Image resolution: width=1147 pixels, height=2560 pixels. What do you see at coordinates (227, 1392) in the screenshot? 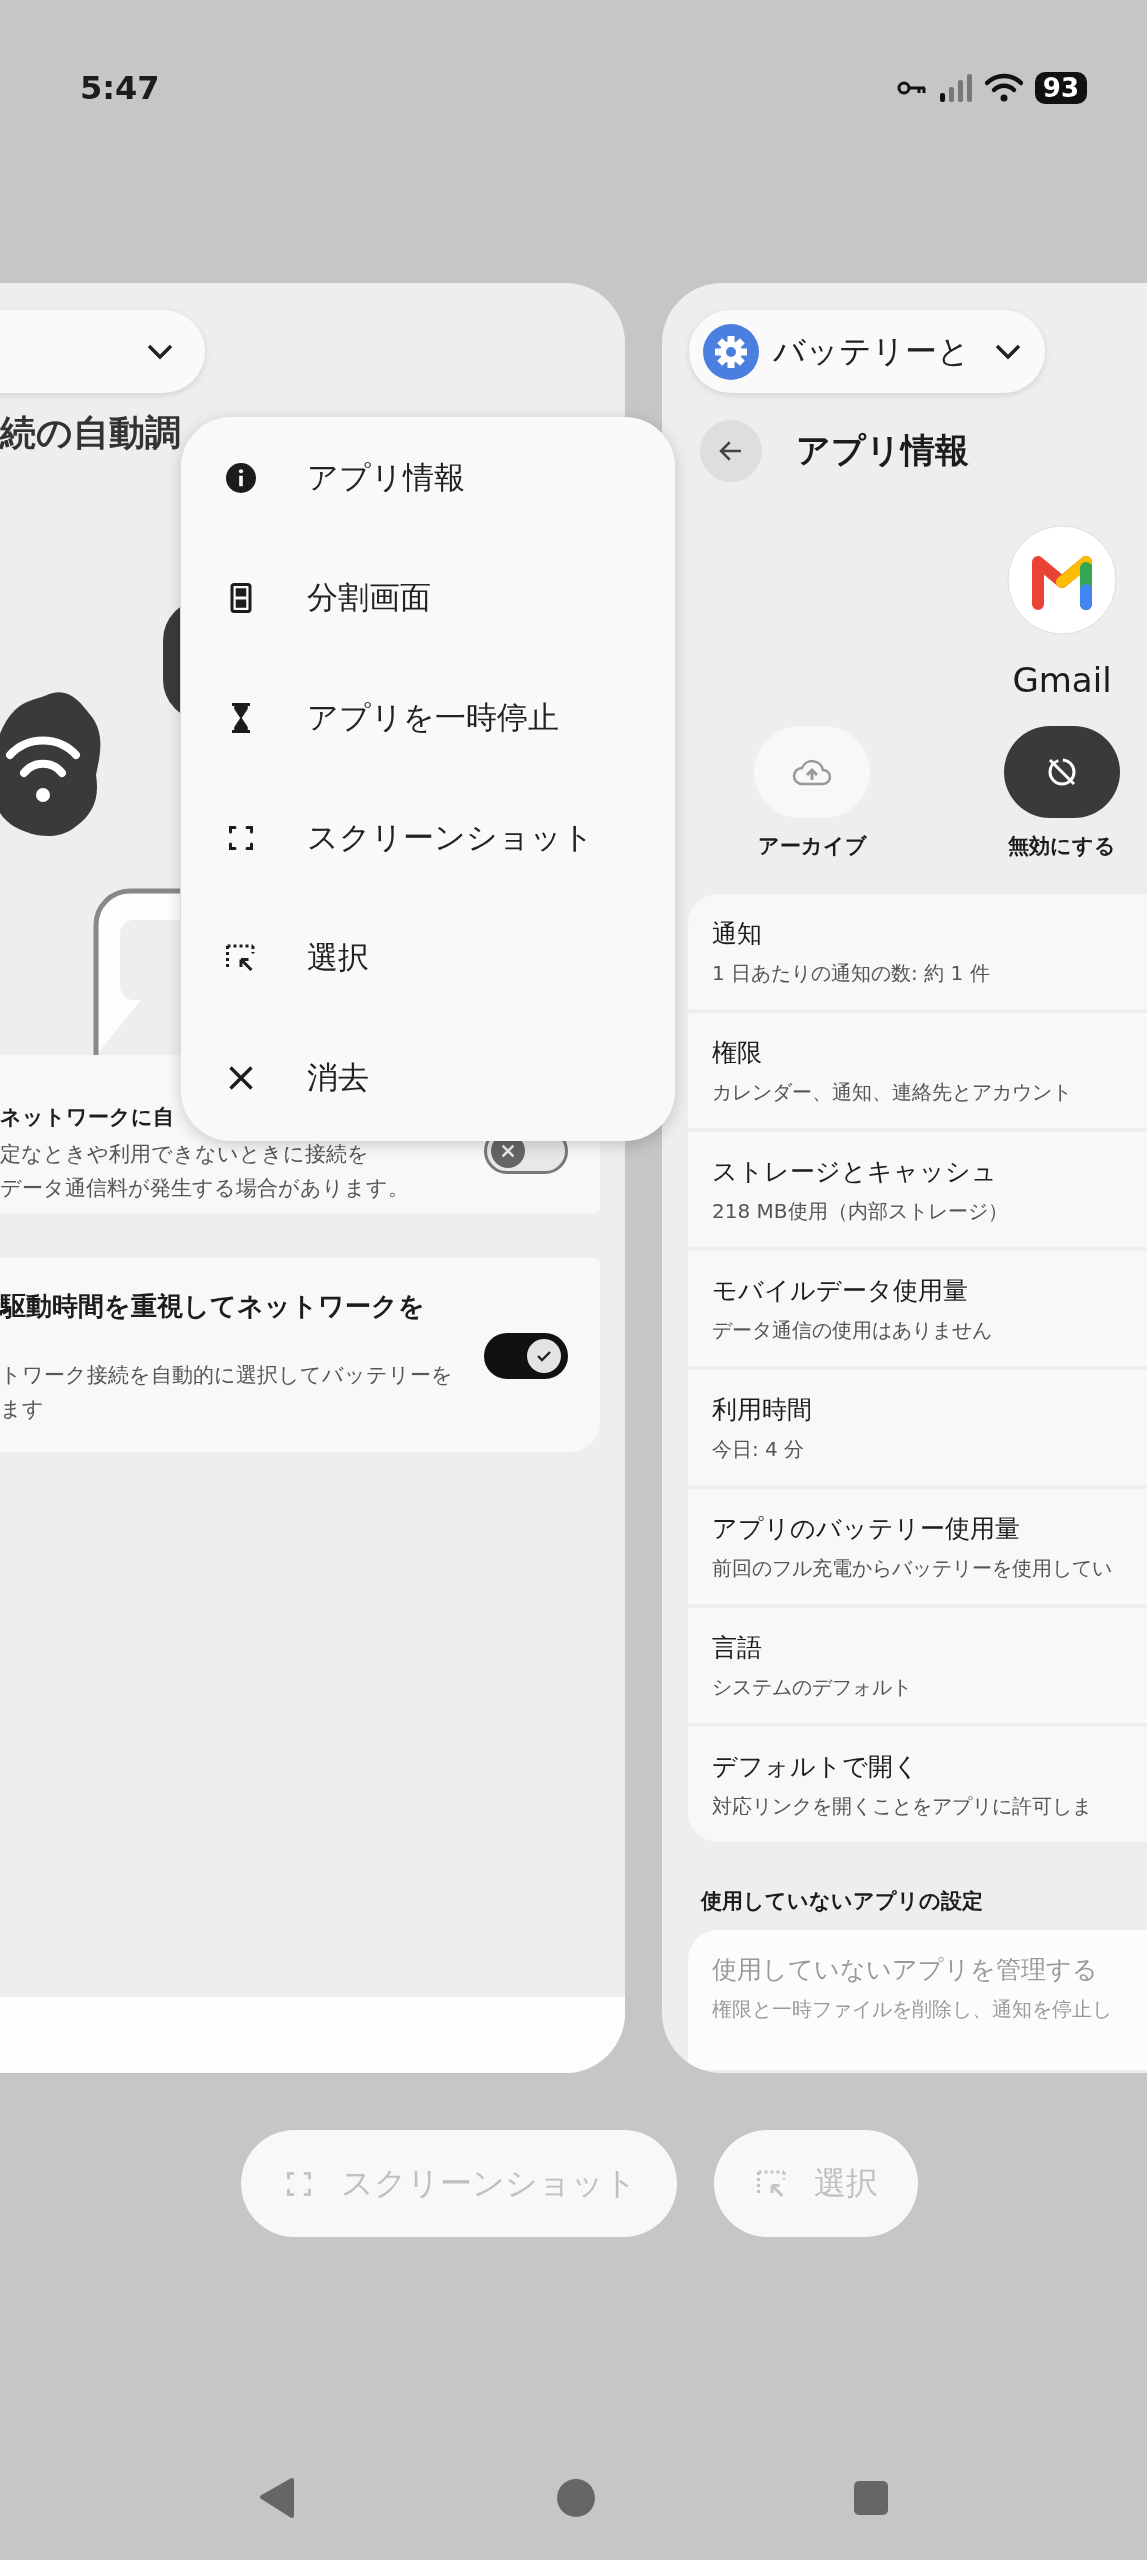
I see `setting-description: トワーク接続を自動的に選択してバッテリーを ます` at bounding box center [227, 1392].